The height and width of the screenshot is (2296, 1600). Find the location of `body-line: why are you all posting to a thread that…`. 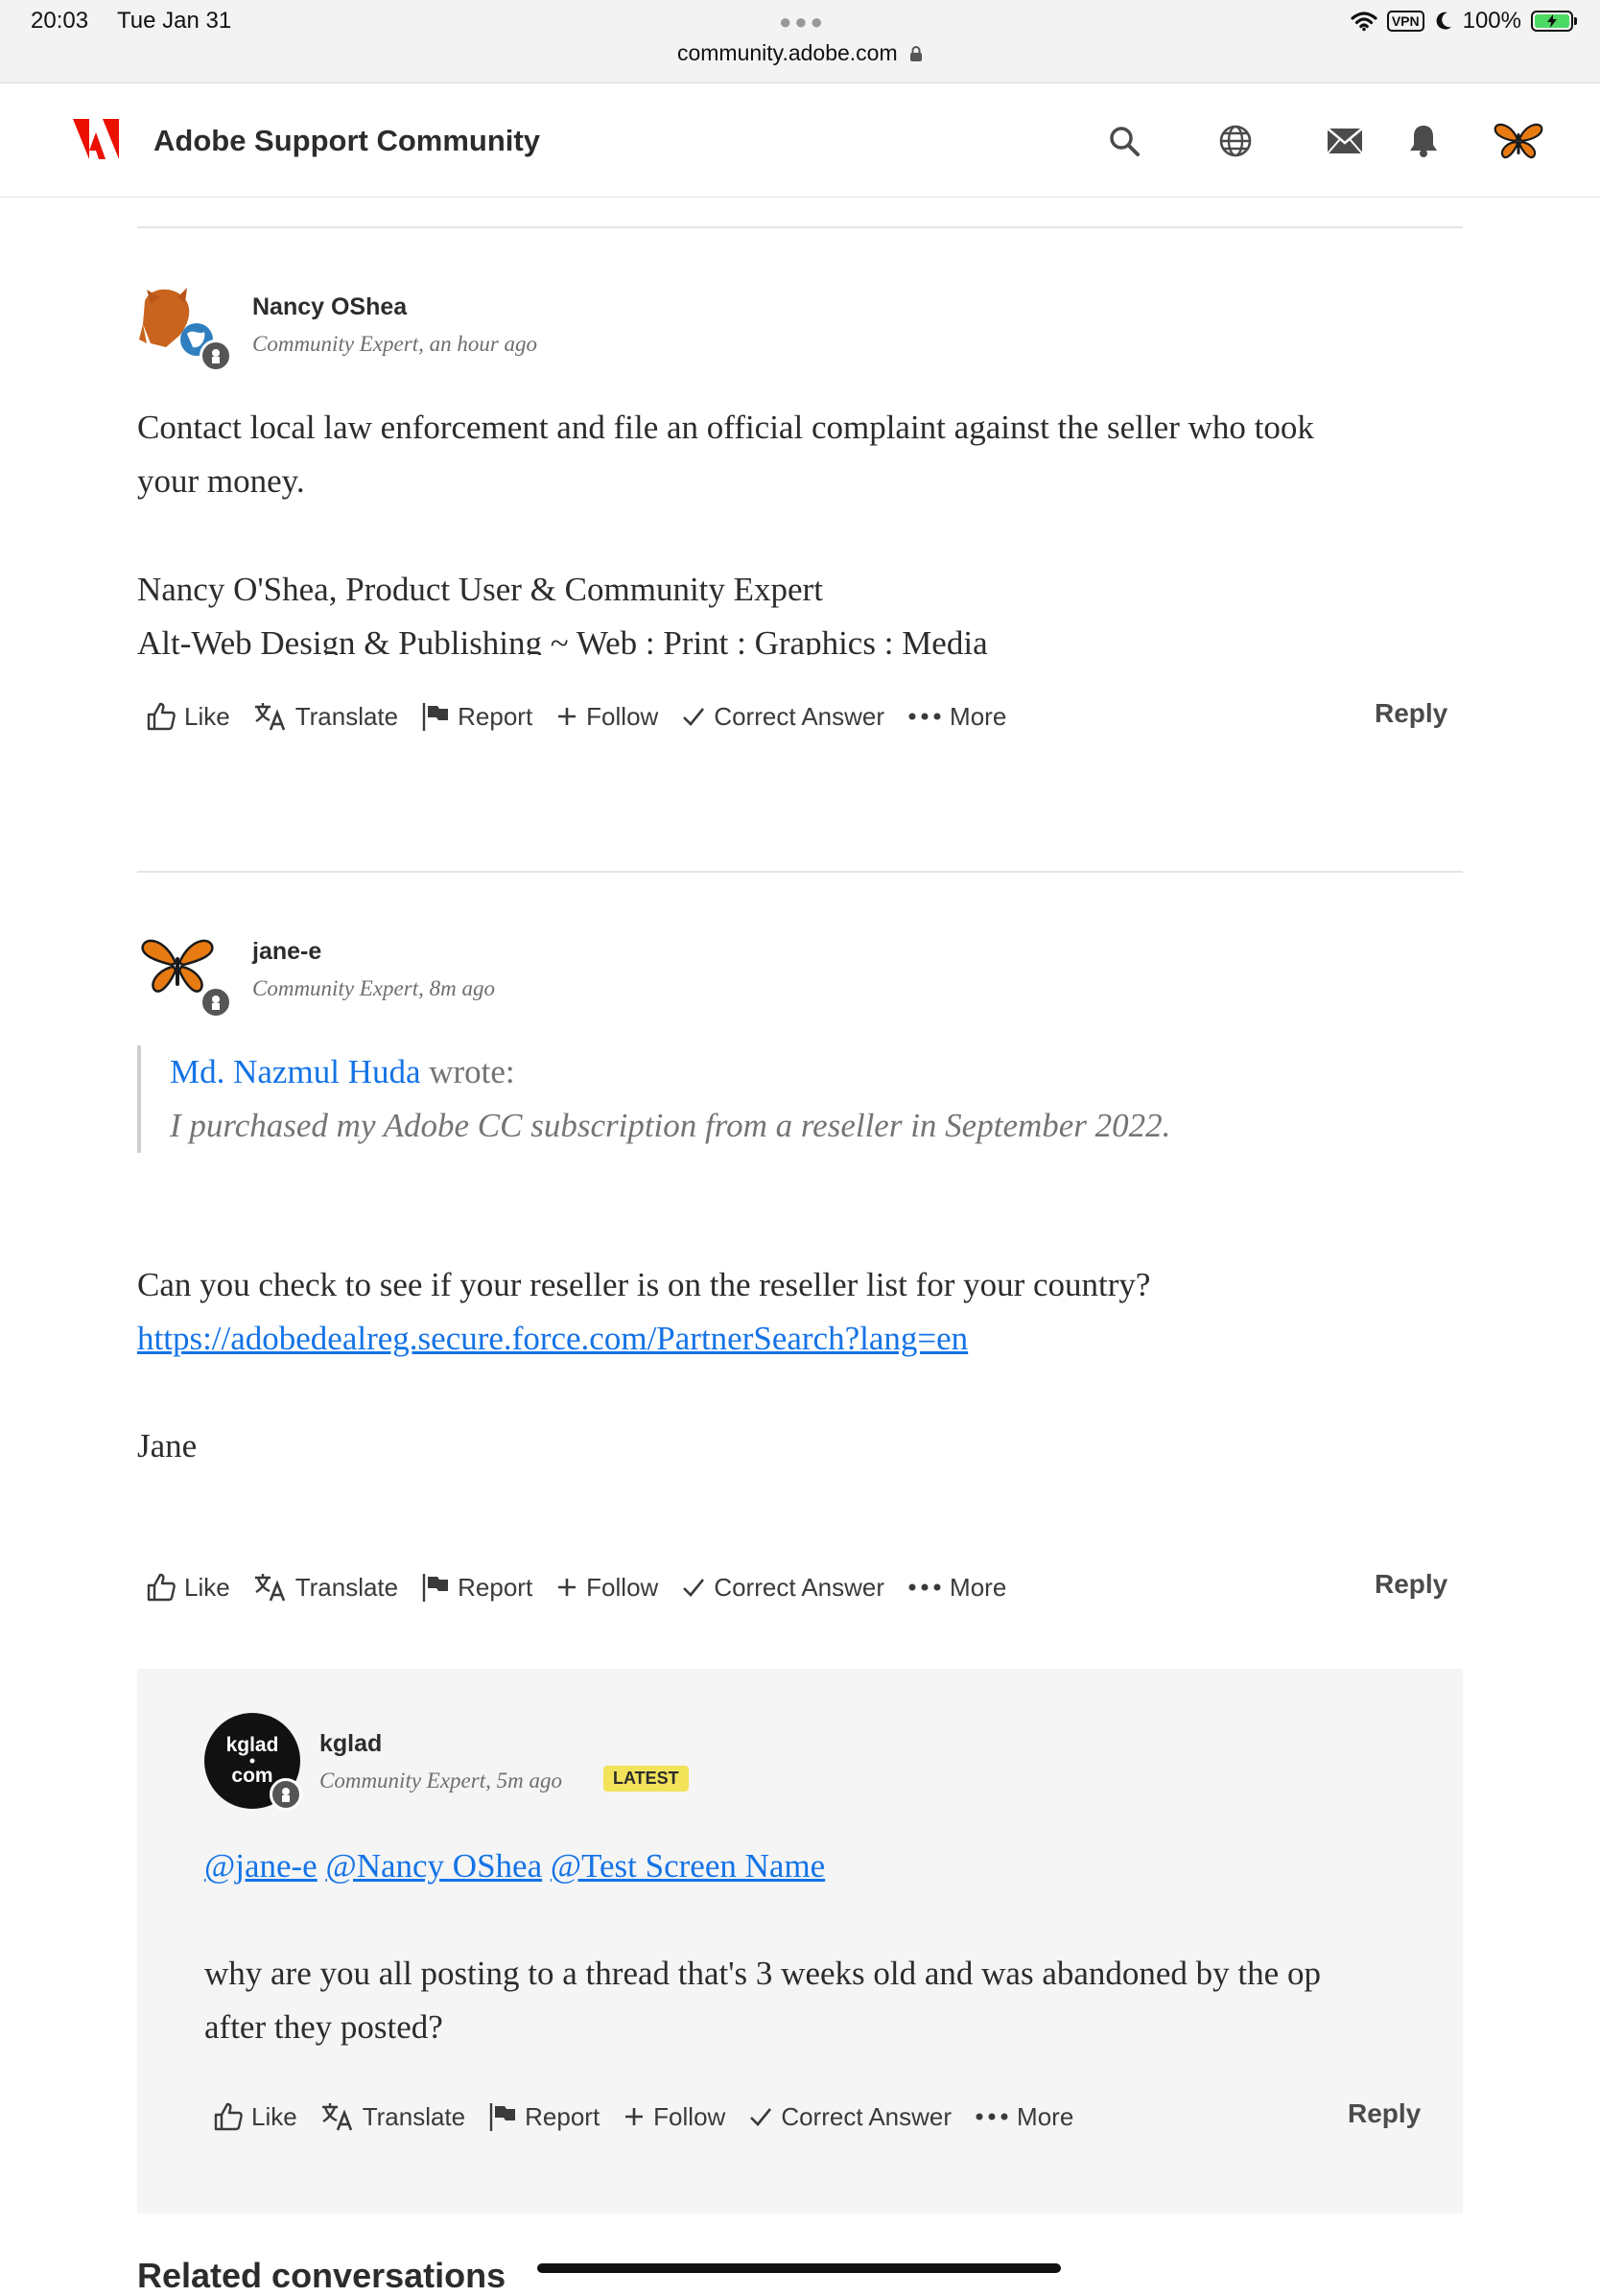

body-line: why are you all posting to a thread that… is located at coordinates (762, 1973).